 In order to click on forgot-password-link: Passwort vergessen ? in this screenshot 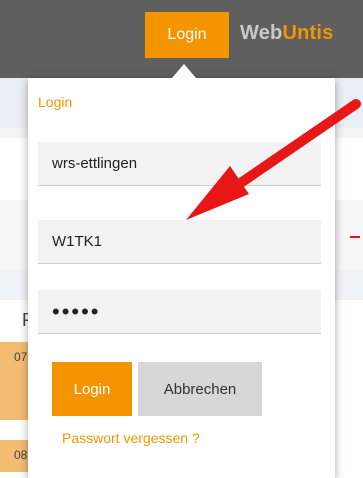, I will do `click(131, 438)`.